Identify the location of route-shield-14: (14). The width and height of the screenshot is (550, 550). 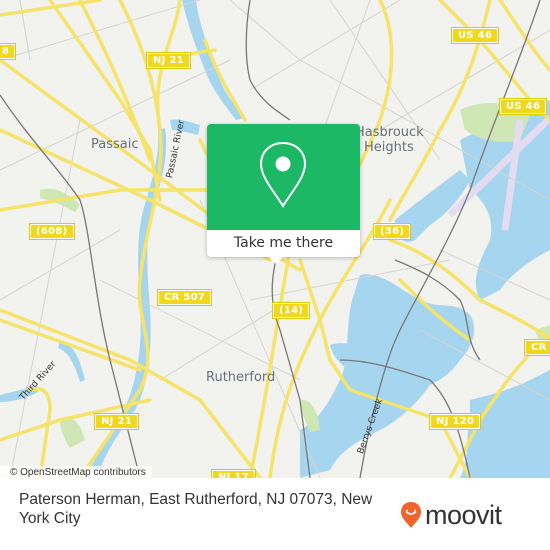
(291, 310).